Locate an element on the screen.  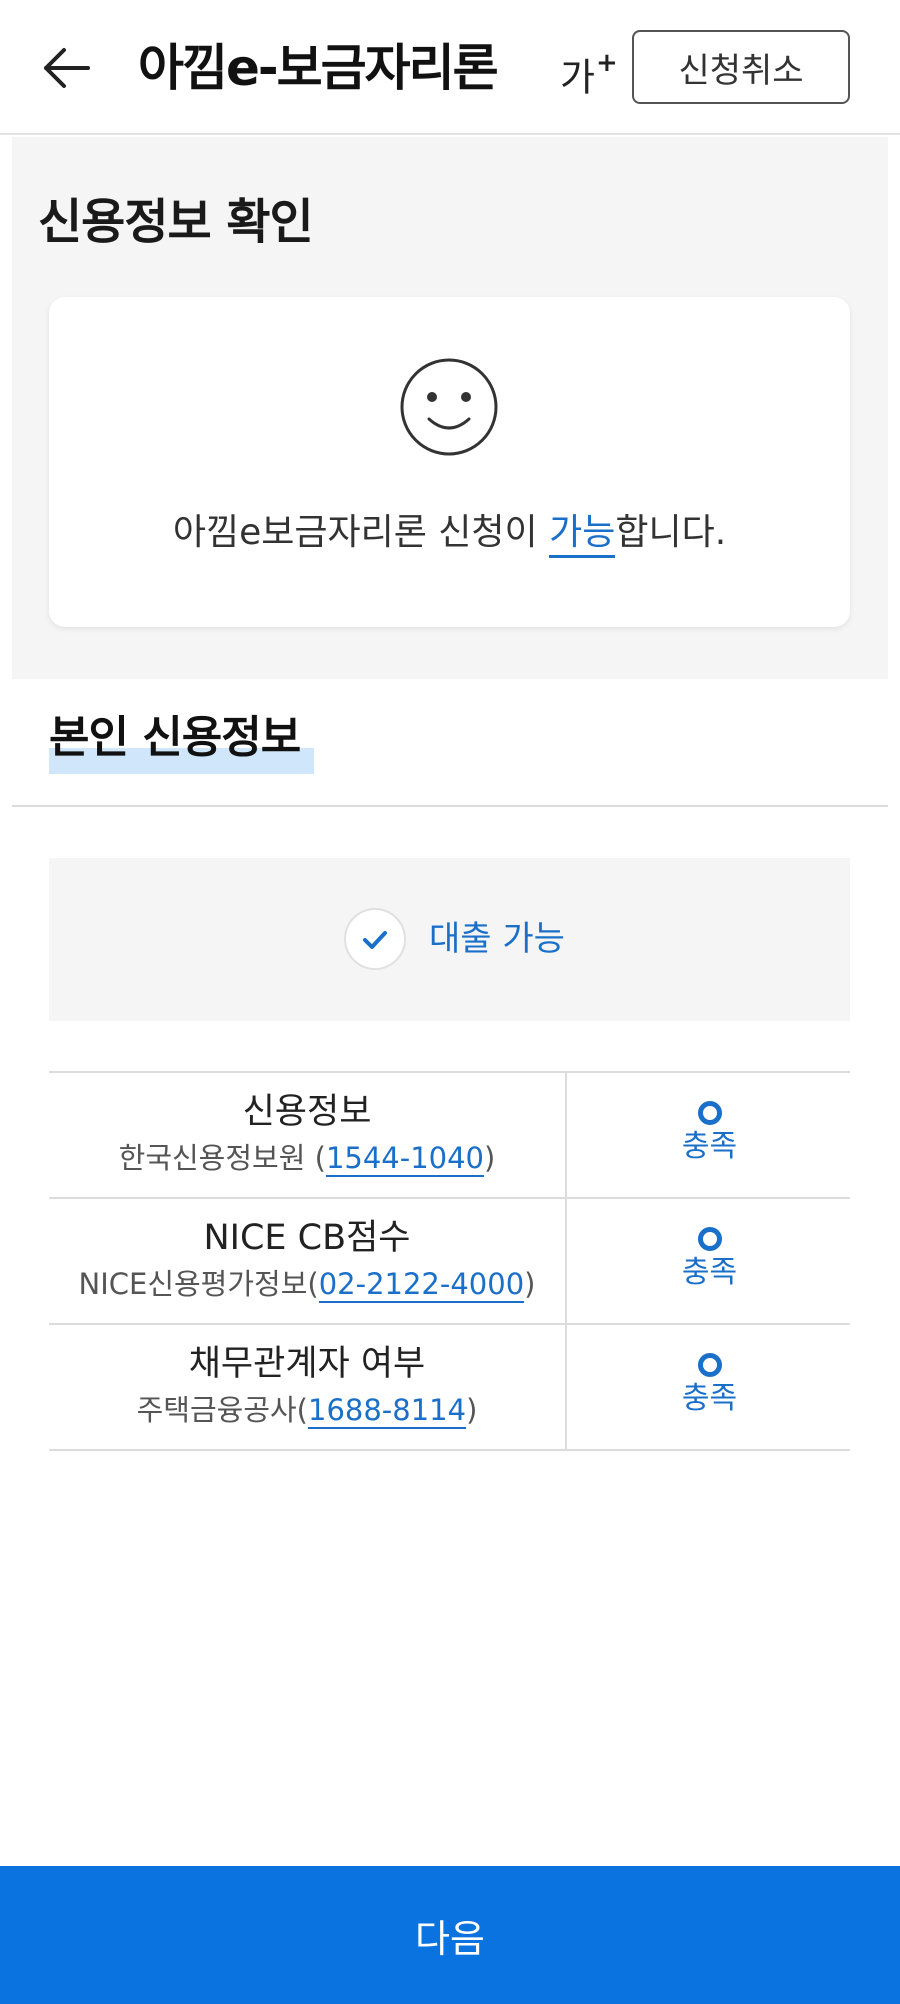
info-name: 채무관계자 여부 is located at coordinates (307, 1364).